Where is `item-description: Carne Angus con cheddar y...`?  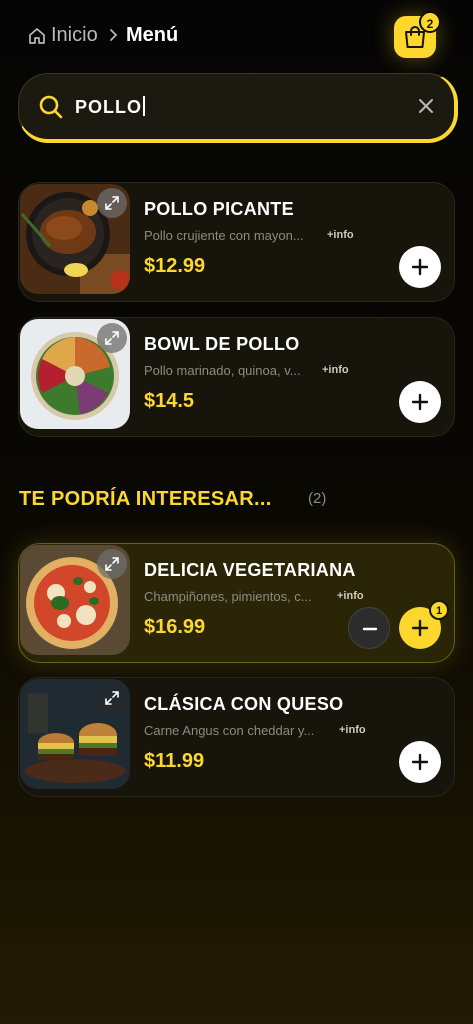
item-description: Carne Angus con cheddar y... is located at coordinates (229, 730).